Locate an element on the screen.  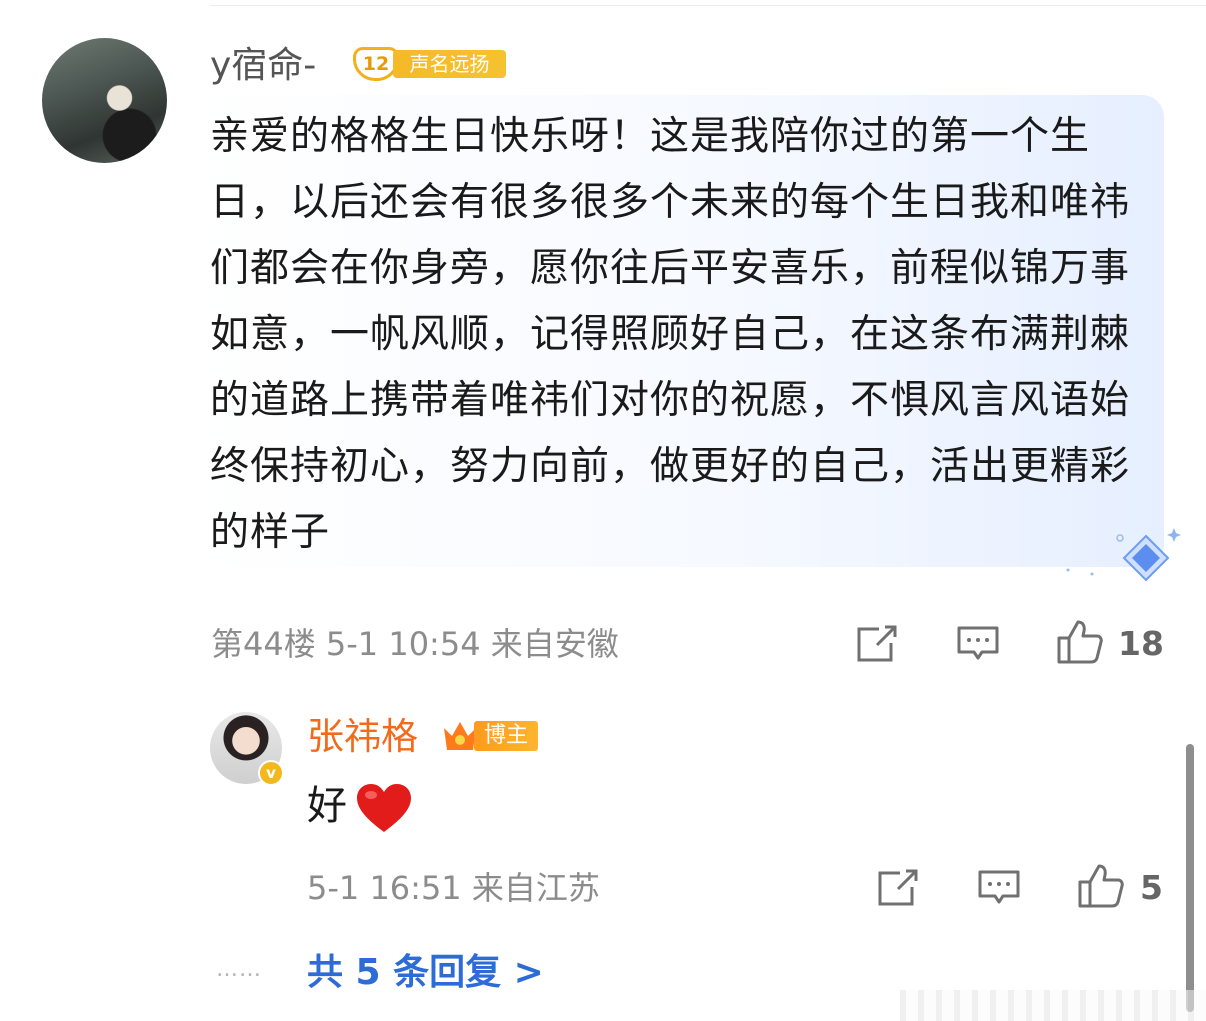
more-replies-link: 共 5 条回复 > is located at coordinates (425, 973).